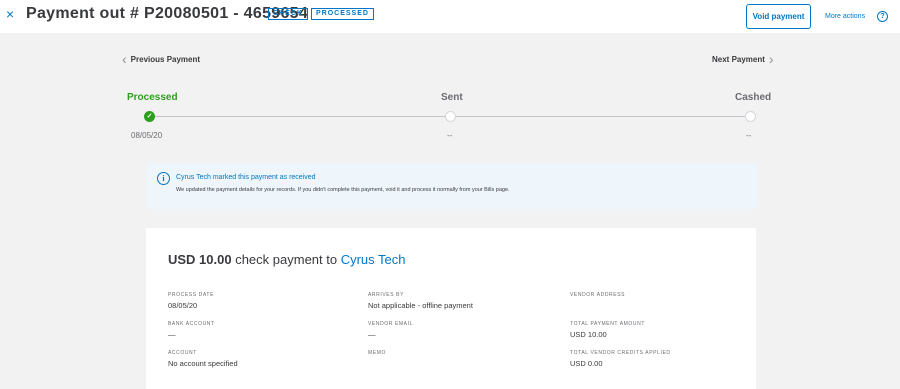  What do you see at coordinates (167, 13) in the screenshot?
I see `page-title: Payment out # P20080501 - 4659654` at bounding box center [167, 13].